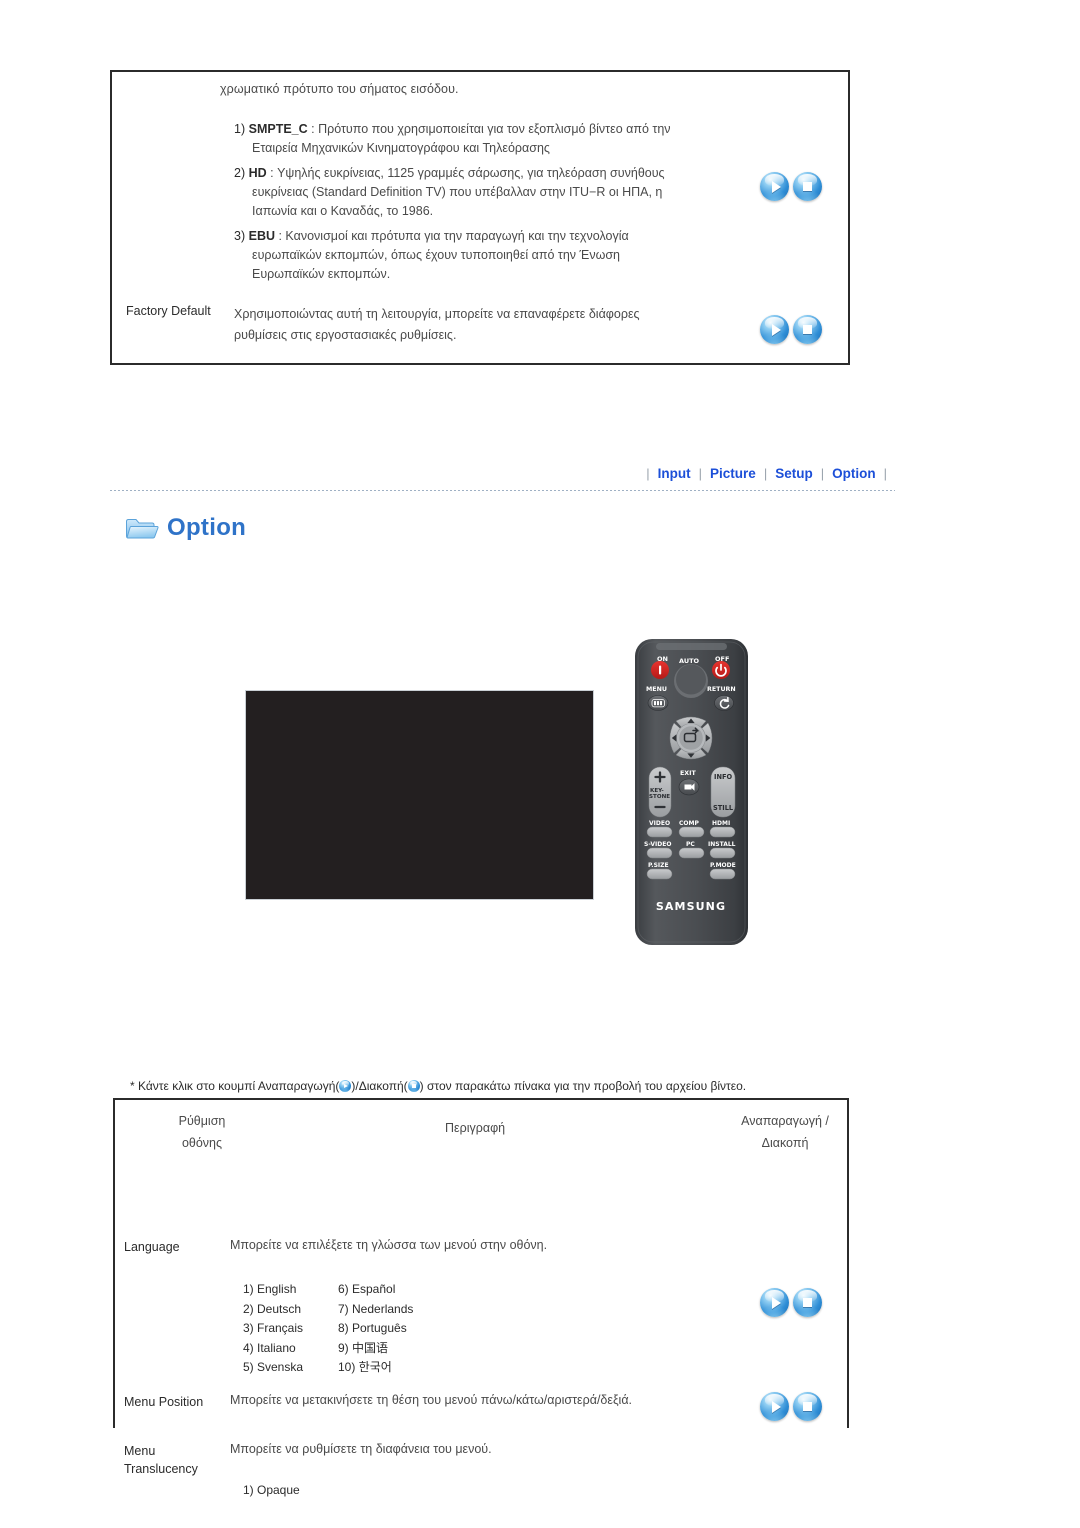  Describe the element at coordinates (659, 823) in the screenshot. I see `svg-text: VIDEO` at that location.